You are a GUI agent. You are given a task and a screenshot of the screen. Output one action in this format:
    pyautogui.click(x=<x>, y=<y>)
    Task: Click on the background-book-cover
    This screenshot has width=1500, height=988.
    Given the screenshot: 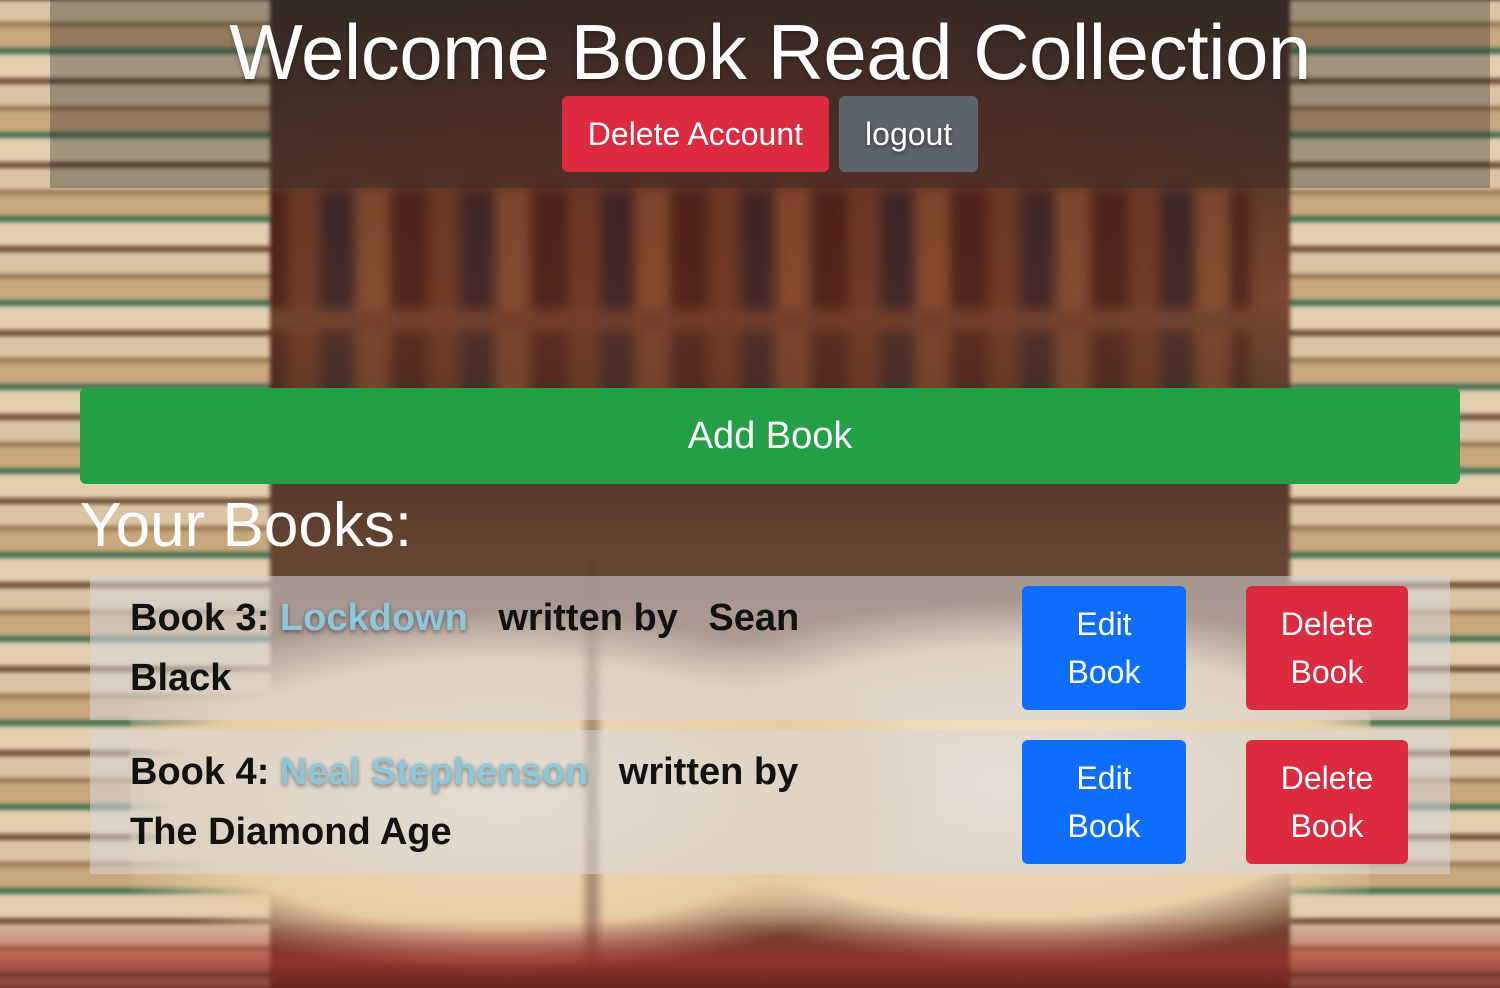 What is the action you would take?
    pyautogui.click(x=750, y=953)
    